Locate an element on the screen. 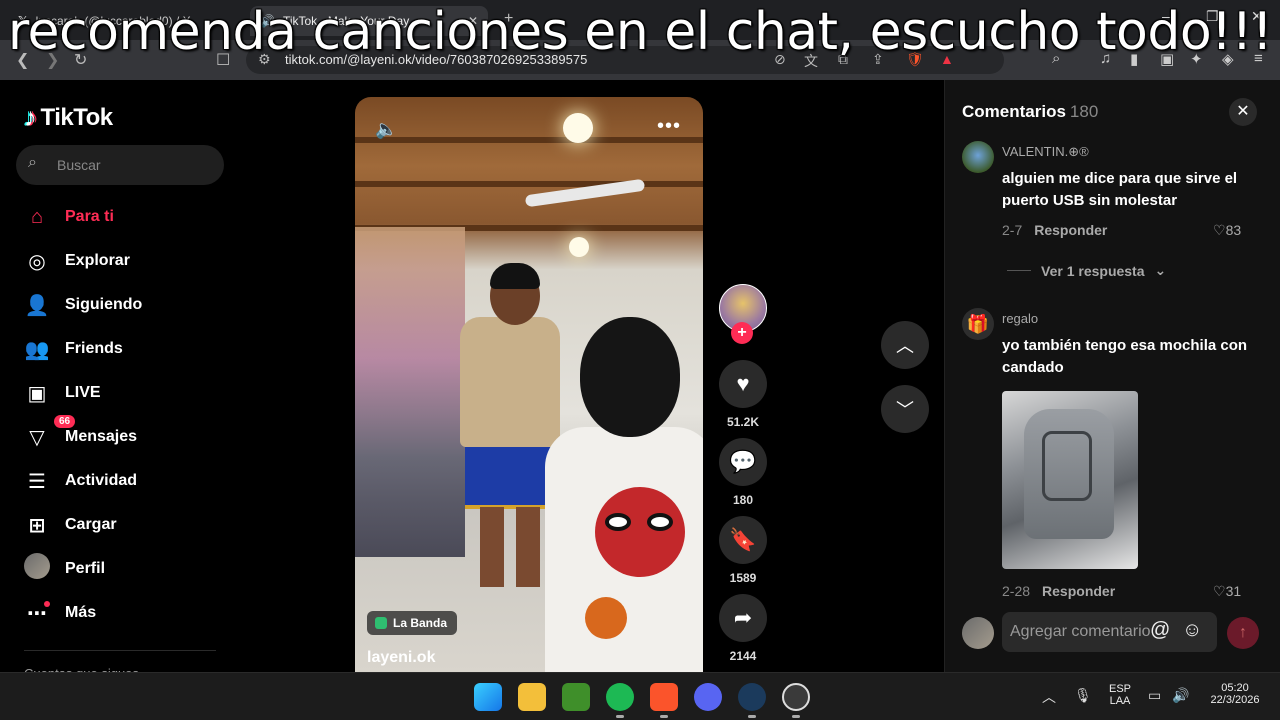  heart-icon: ♥ is located at coordinates (743, 383).